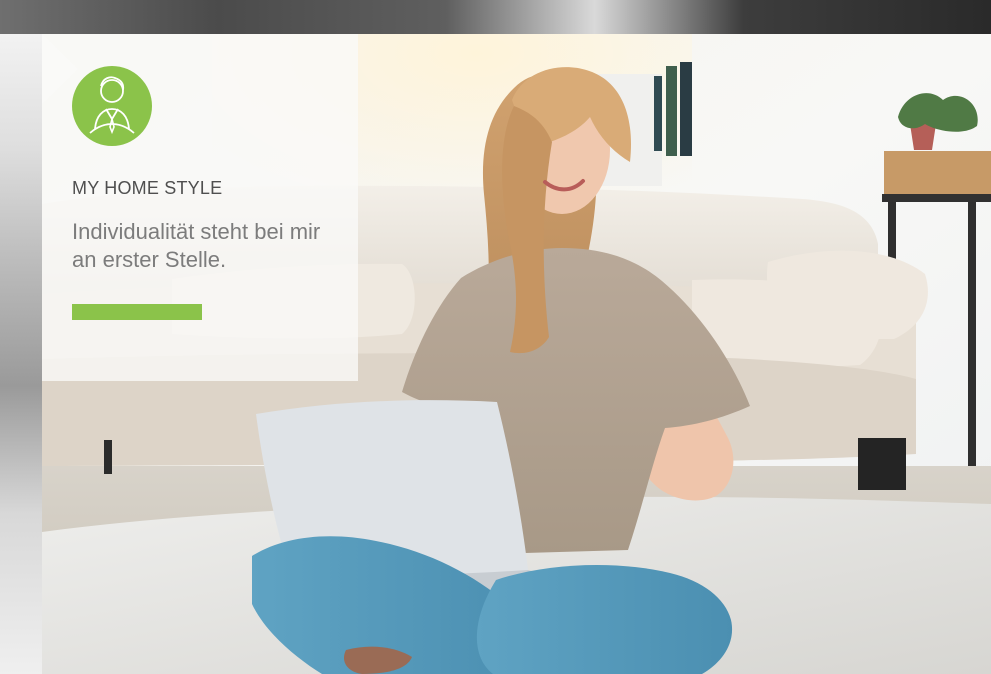 The image size is (991, 674). What do you see at coordinates (60, 69) in the screenshot?
I see `card-pointer` at bounding box center [60, 69].